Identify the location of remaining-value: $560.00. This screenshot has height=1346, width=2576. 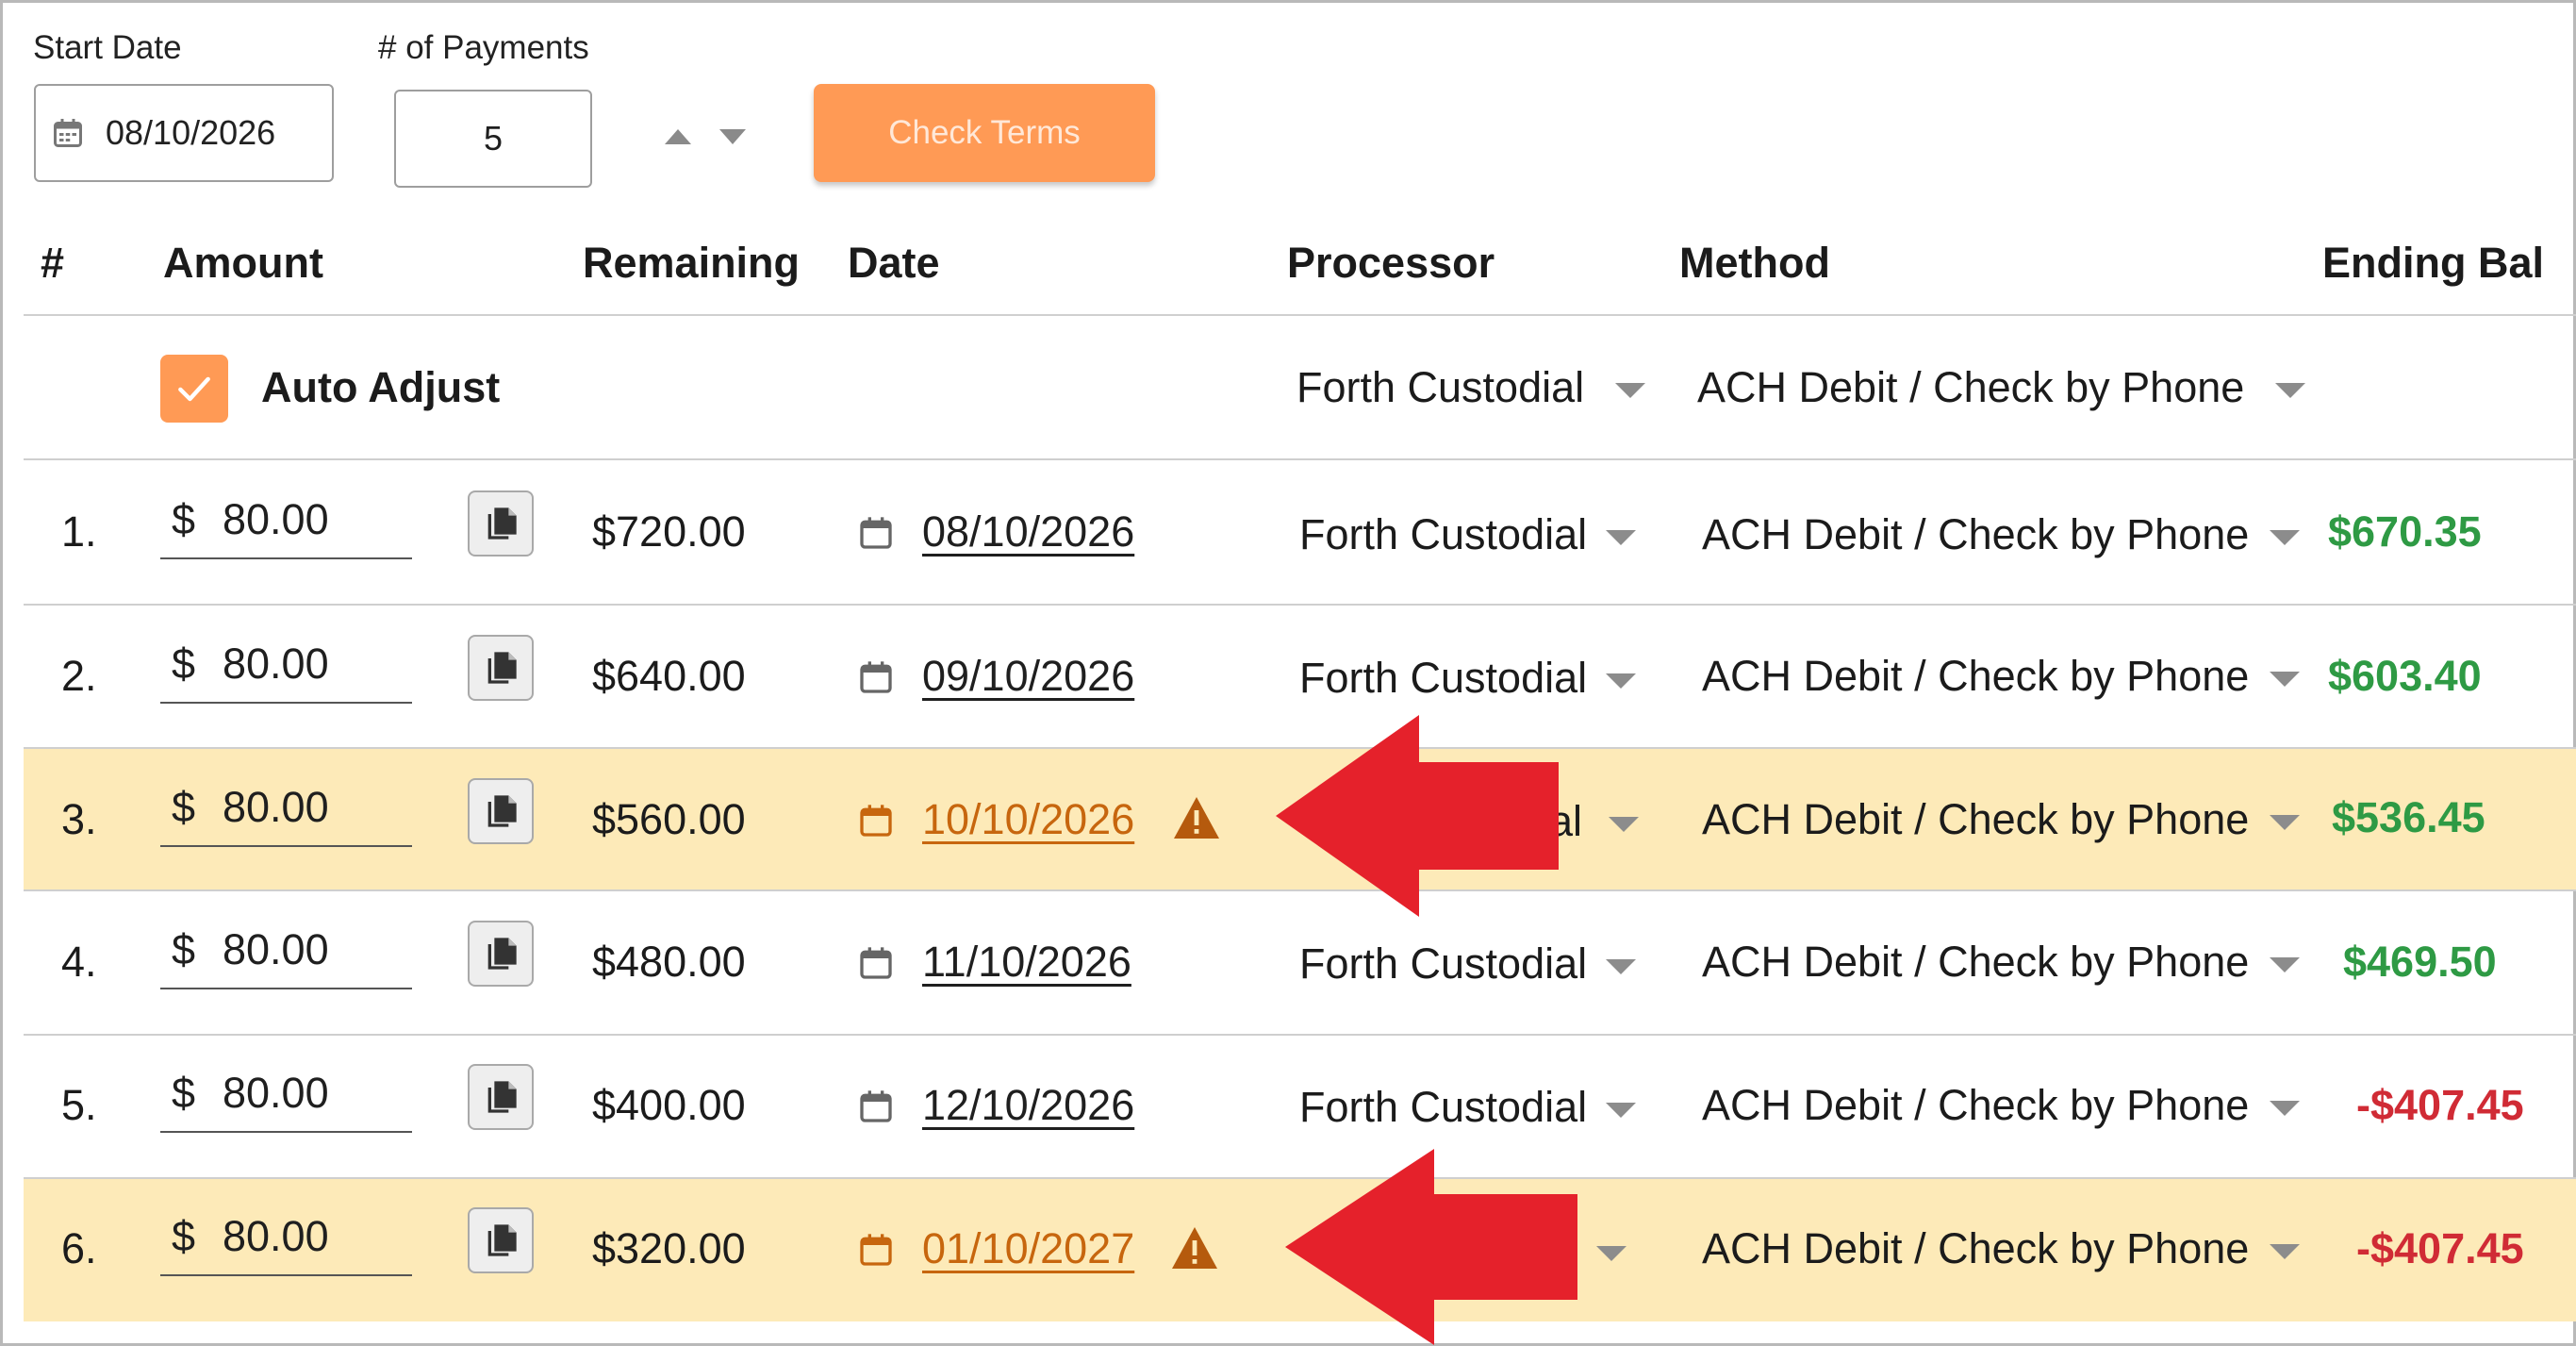
(669, 819).